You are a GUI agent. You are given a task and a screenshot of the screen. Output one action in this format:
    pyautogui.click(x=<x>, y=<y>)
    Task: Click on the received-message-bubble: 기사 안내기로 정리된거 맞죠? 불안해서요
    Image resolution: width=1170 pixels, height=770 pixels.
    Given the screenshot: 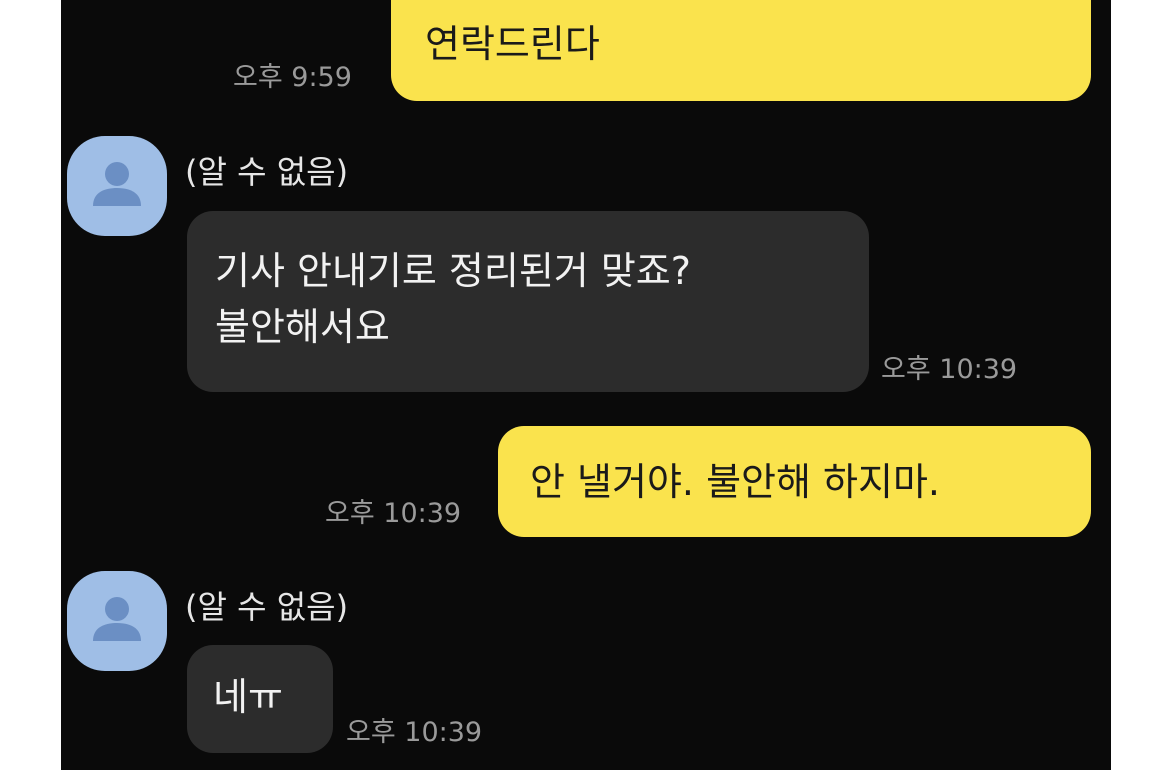 What is the action you would take?
    pyautogui.click(x=528, y=301)
    